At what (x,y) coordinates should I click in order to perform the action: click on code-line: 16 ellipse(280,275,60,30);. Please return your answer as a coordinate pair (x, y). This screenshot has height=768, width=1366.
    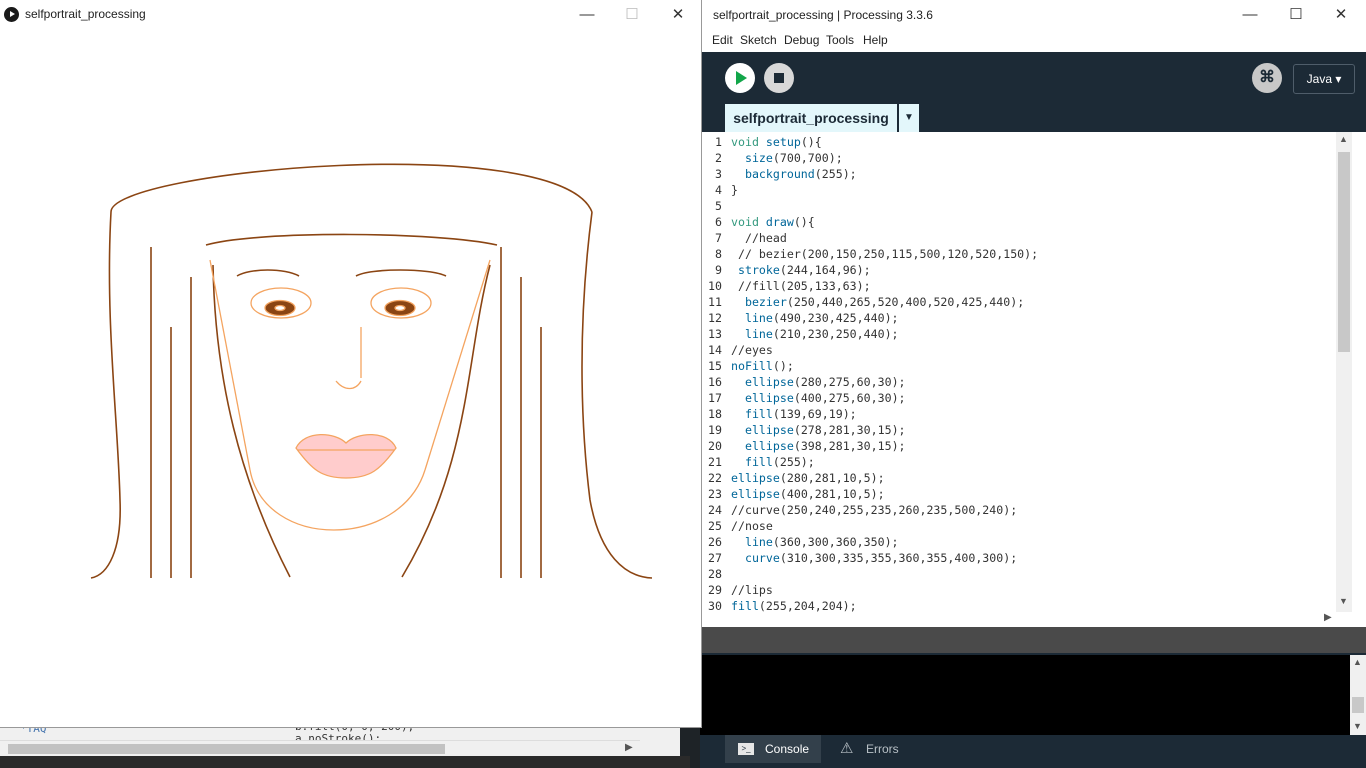
    Looking at the image, I should click on (1020, 382).